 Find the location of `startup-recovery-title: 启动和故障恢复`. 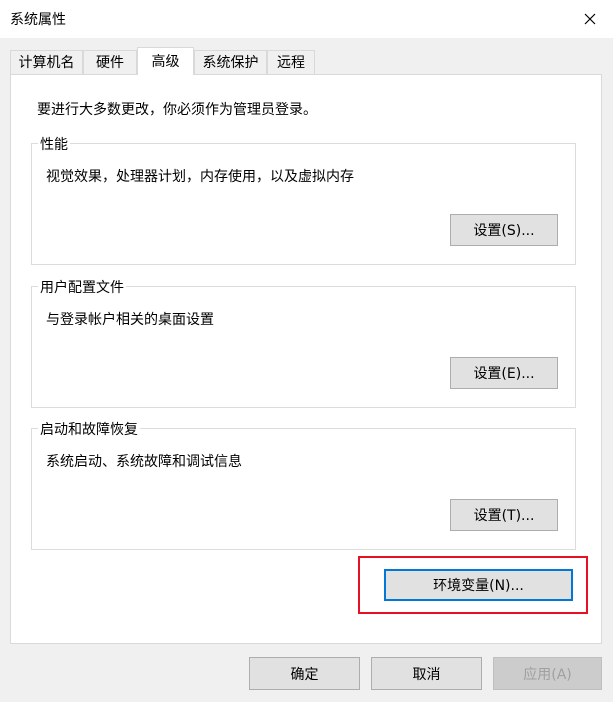

startup-recovery-title: 启动和故障恢复 is located at coordinates (89, 429).